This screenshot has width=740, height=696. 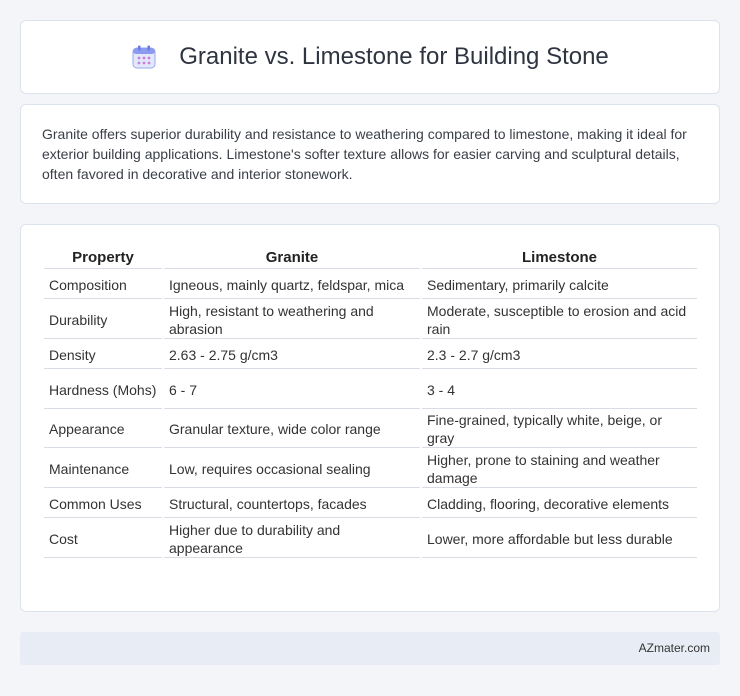 I want to click on granite-cell: Granular texture, wide color range, so click(x=292, y=429).